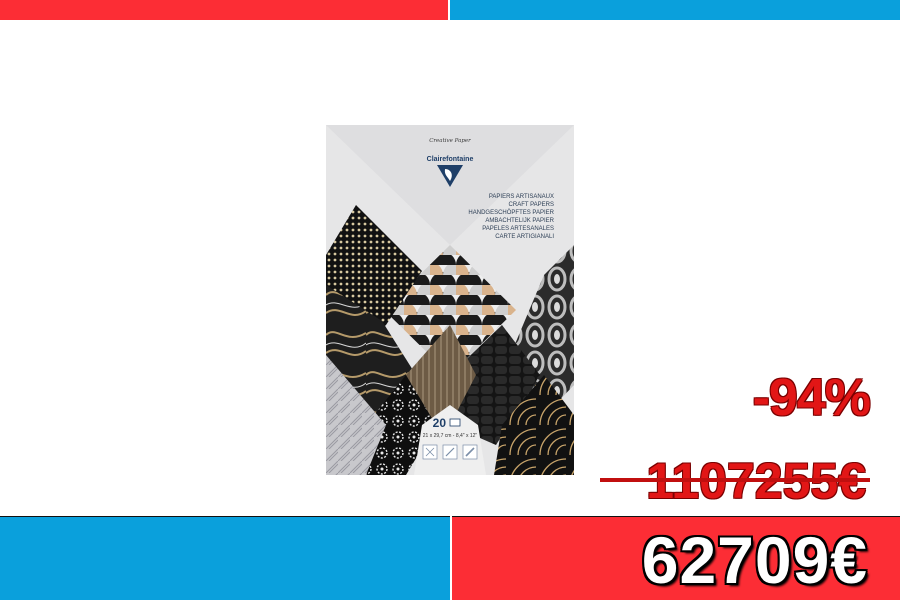 This screenshot has height=600, width=900. Describe the element at coordinates (531, 205) in the screenshot. I see `description-line: CRAFT PAPERS` at that location.